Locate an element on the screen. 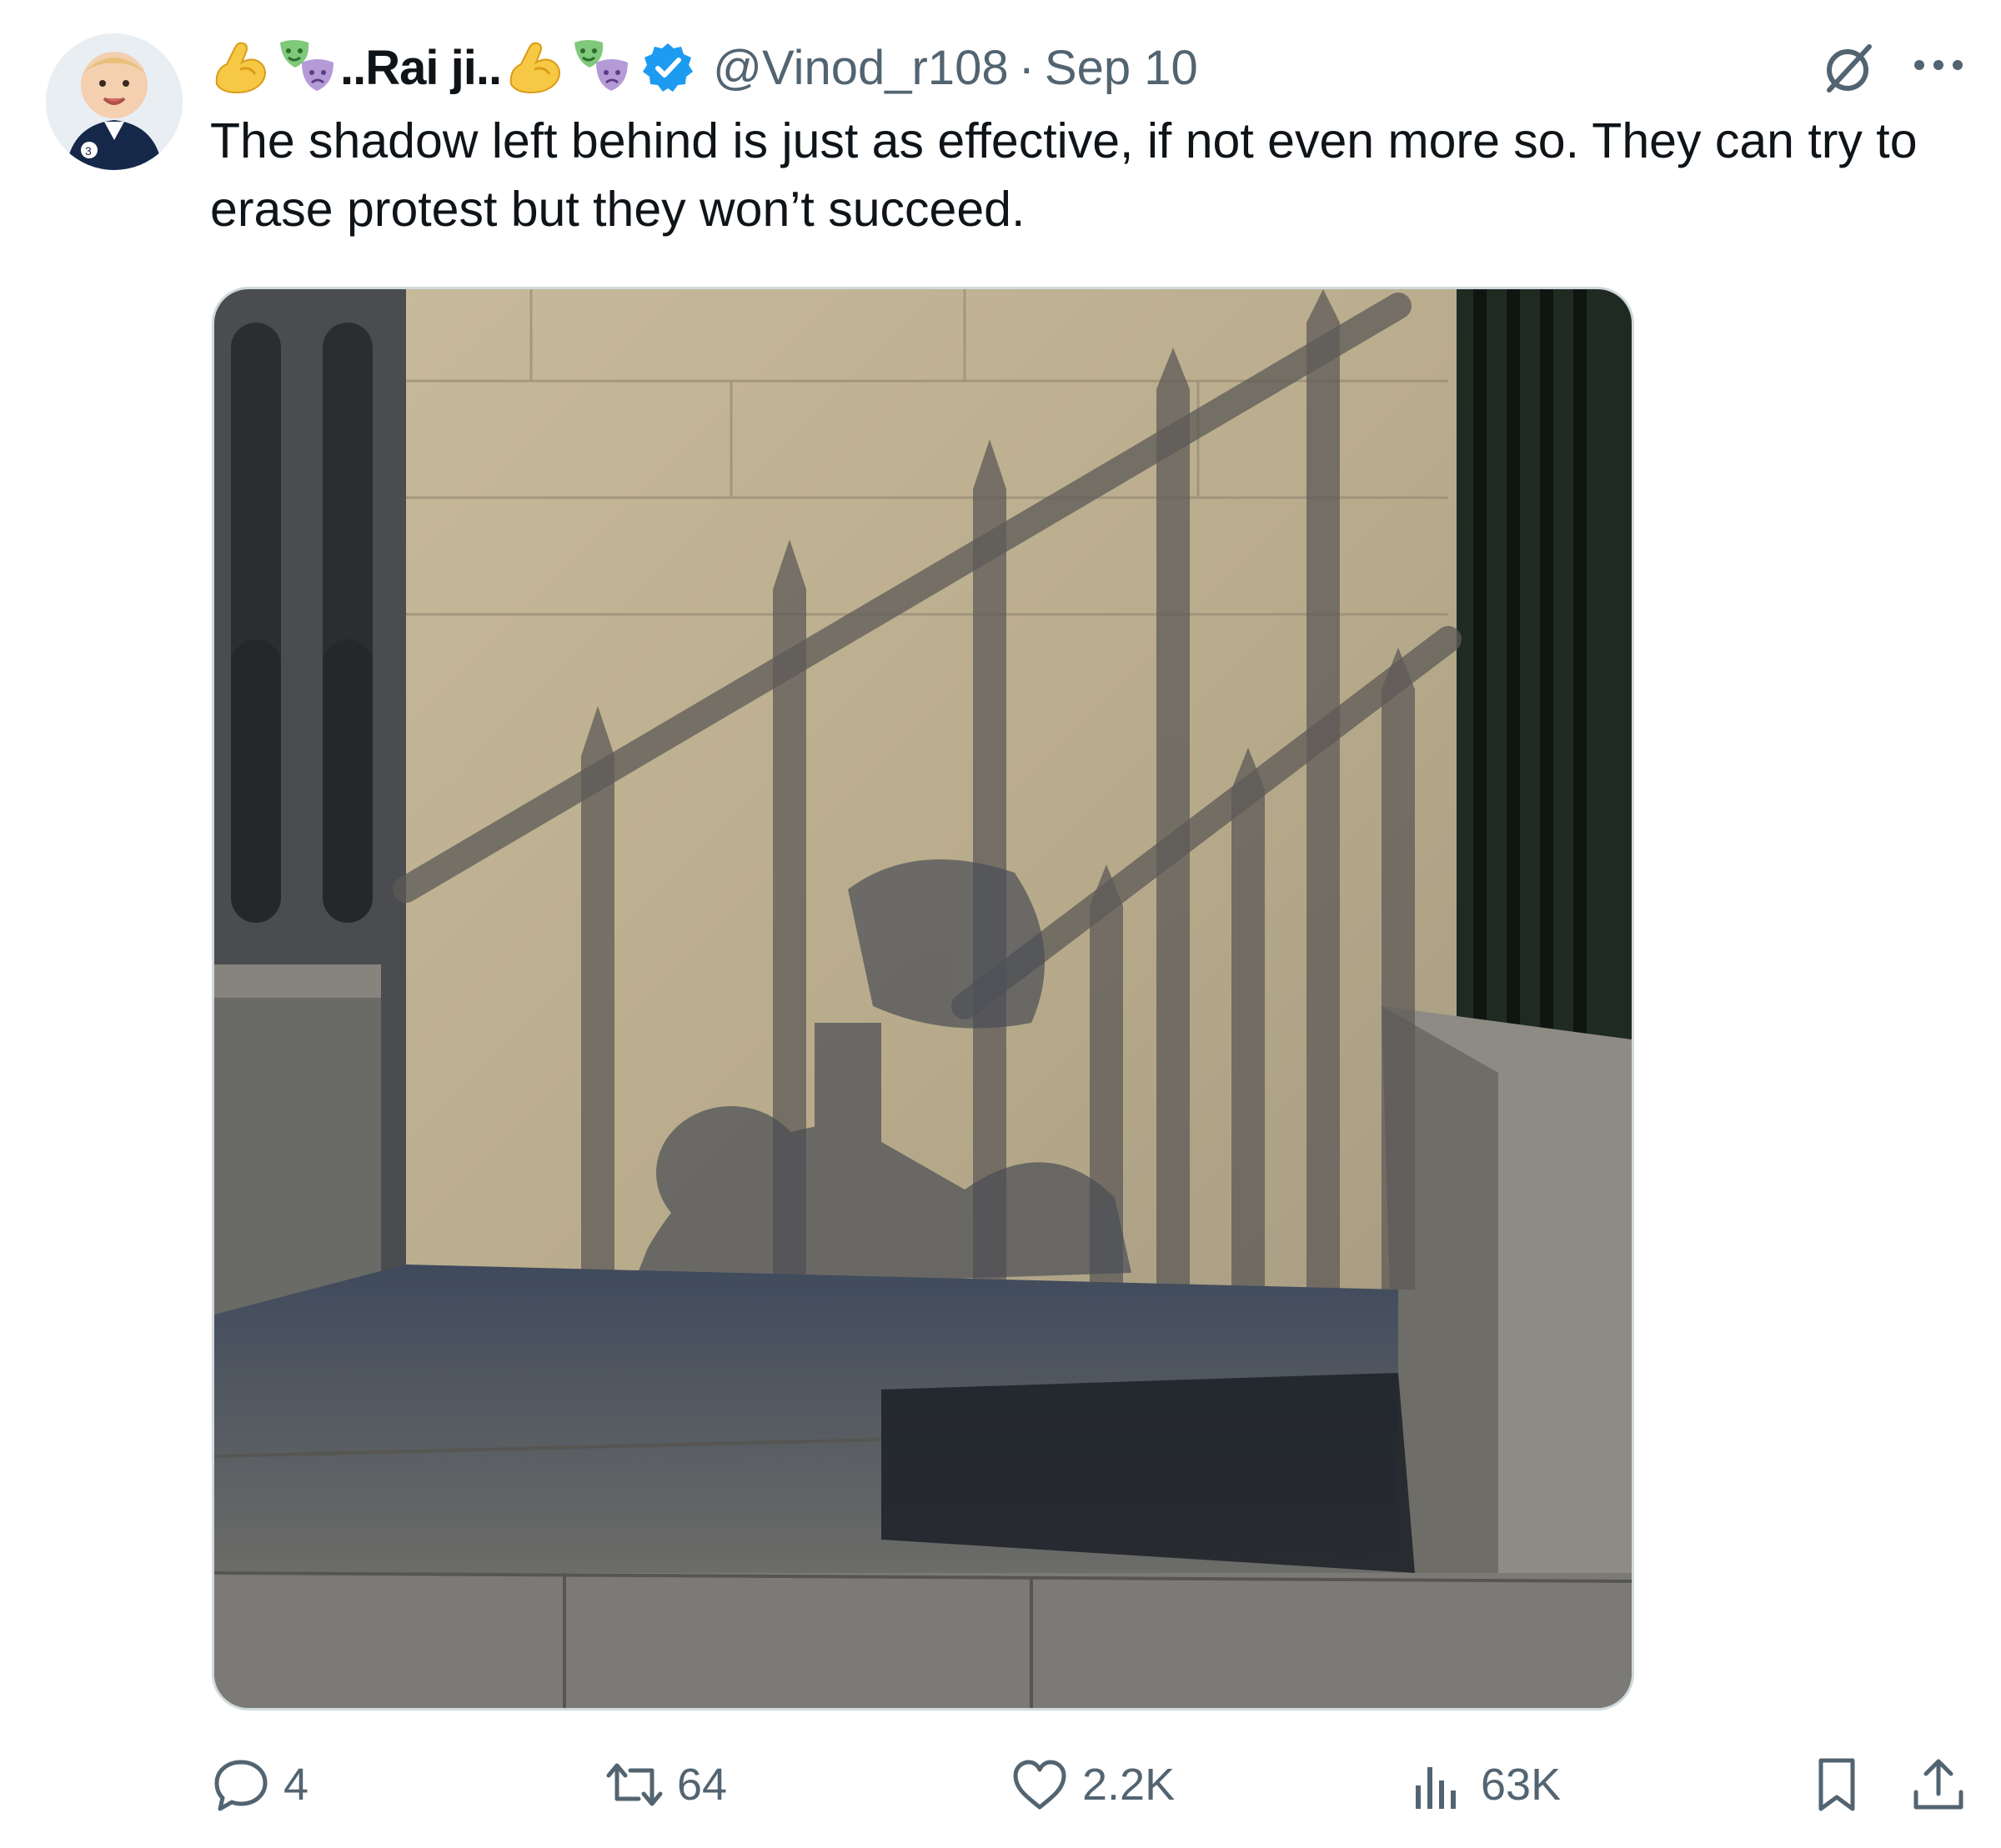 This screenshot has width=2001, height=1848. verified-badge-icon is located at coordinates (668, 68).